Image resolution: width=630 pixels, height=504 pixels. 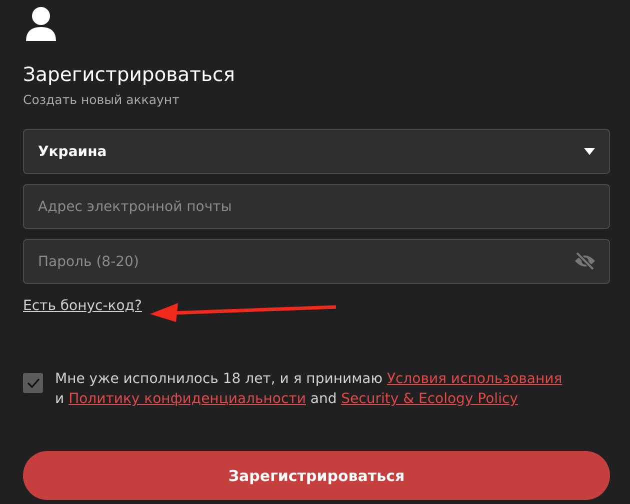 I want to click on caret-icon, so click(x=589, y=151).